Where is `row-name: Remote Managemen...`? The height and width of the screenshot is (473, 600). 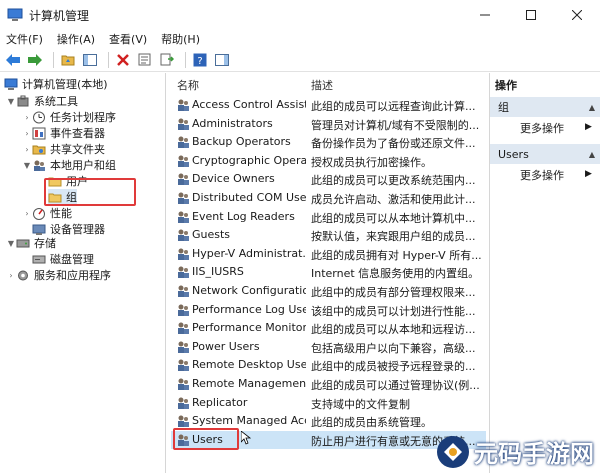 row-name: Remote Managemen... is located at coordinates (249, 383).